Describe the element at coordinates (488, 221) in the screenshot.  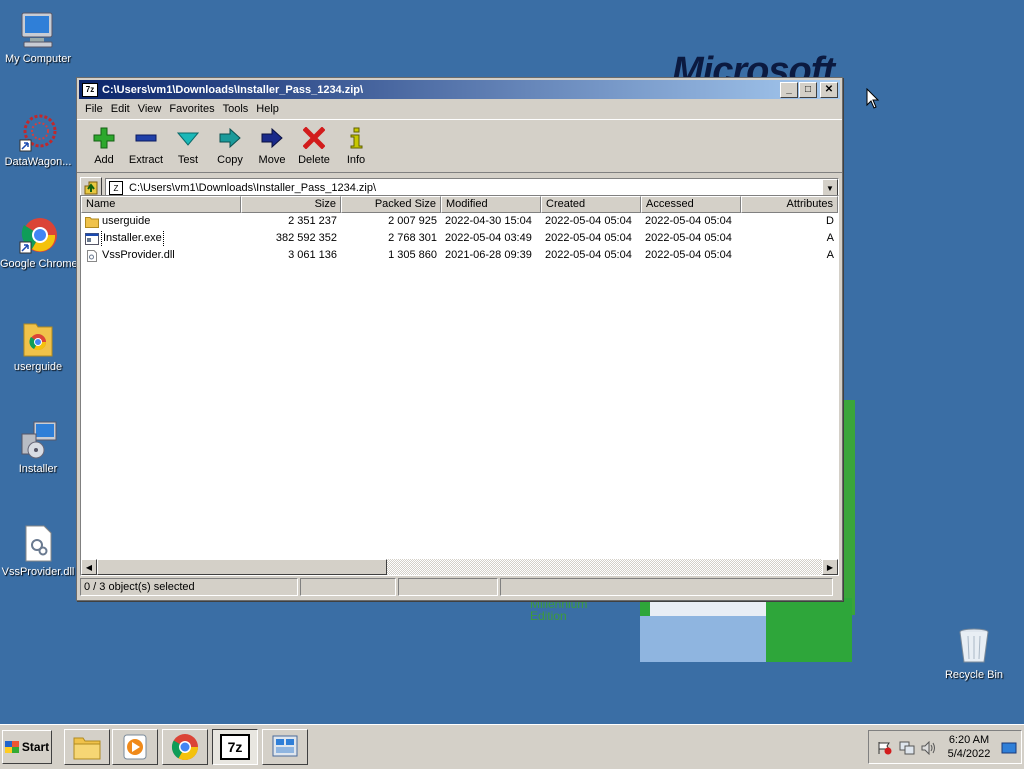
I see `file-modified: 2022-04-30 15:04` at that location.